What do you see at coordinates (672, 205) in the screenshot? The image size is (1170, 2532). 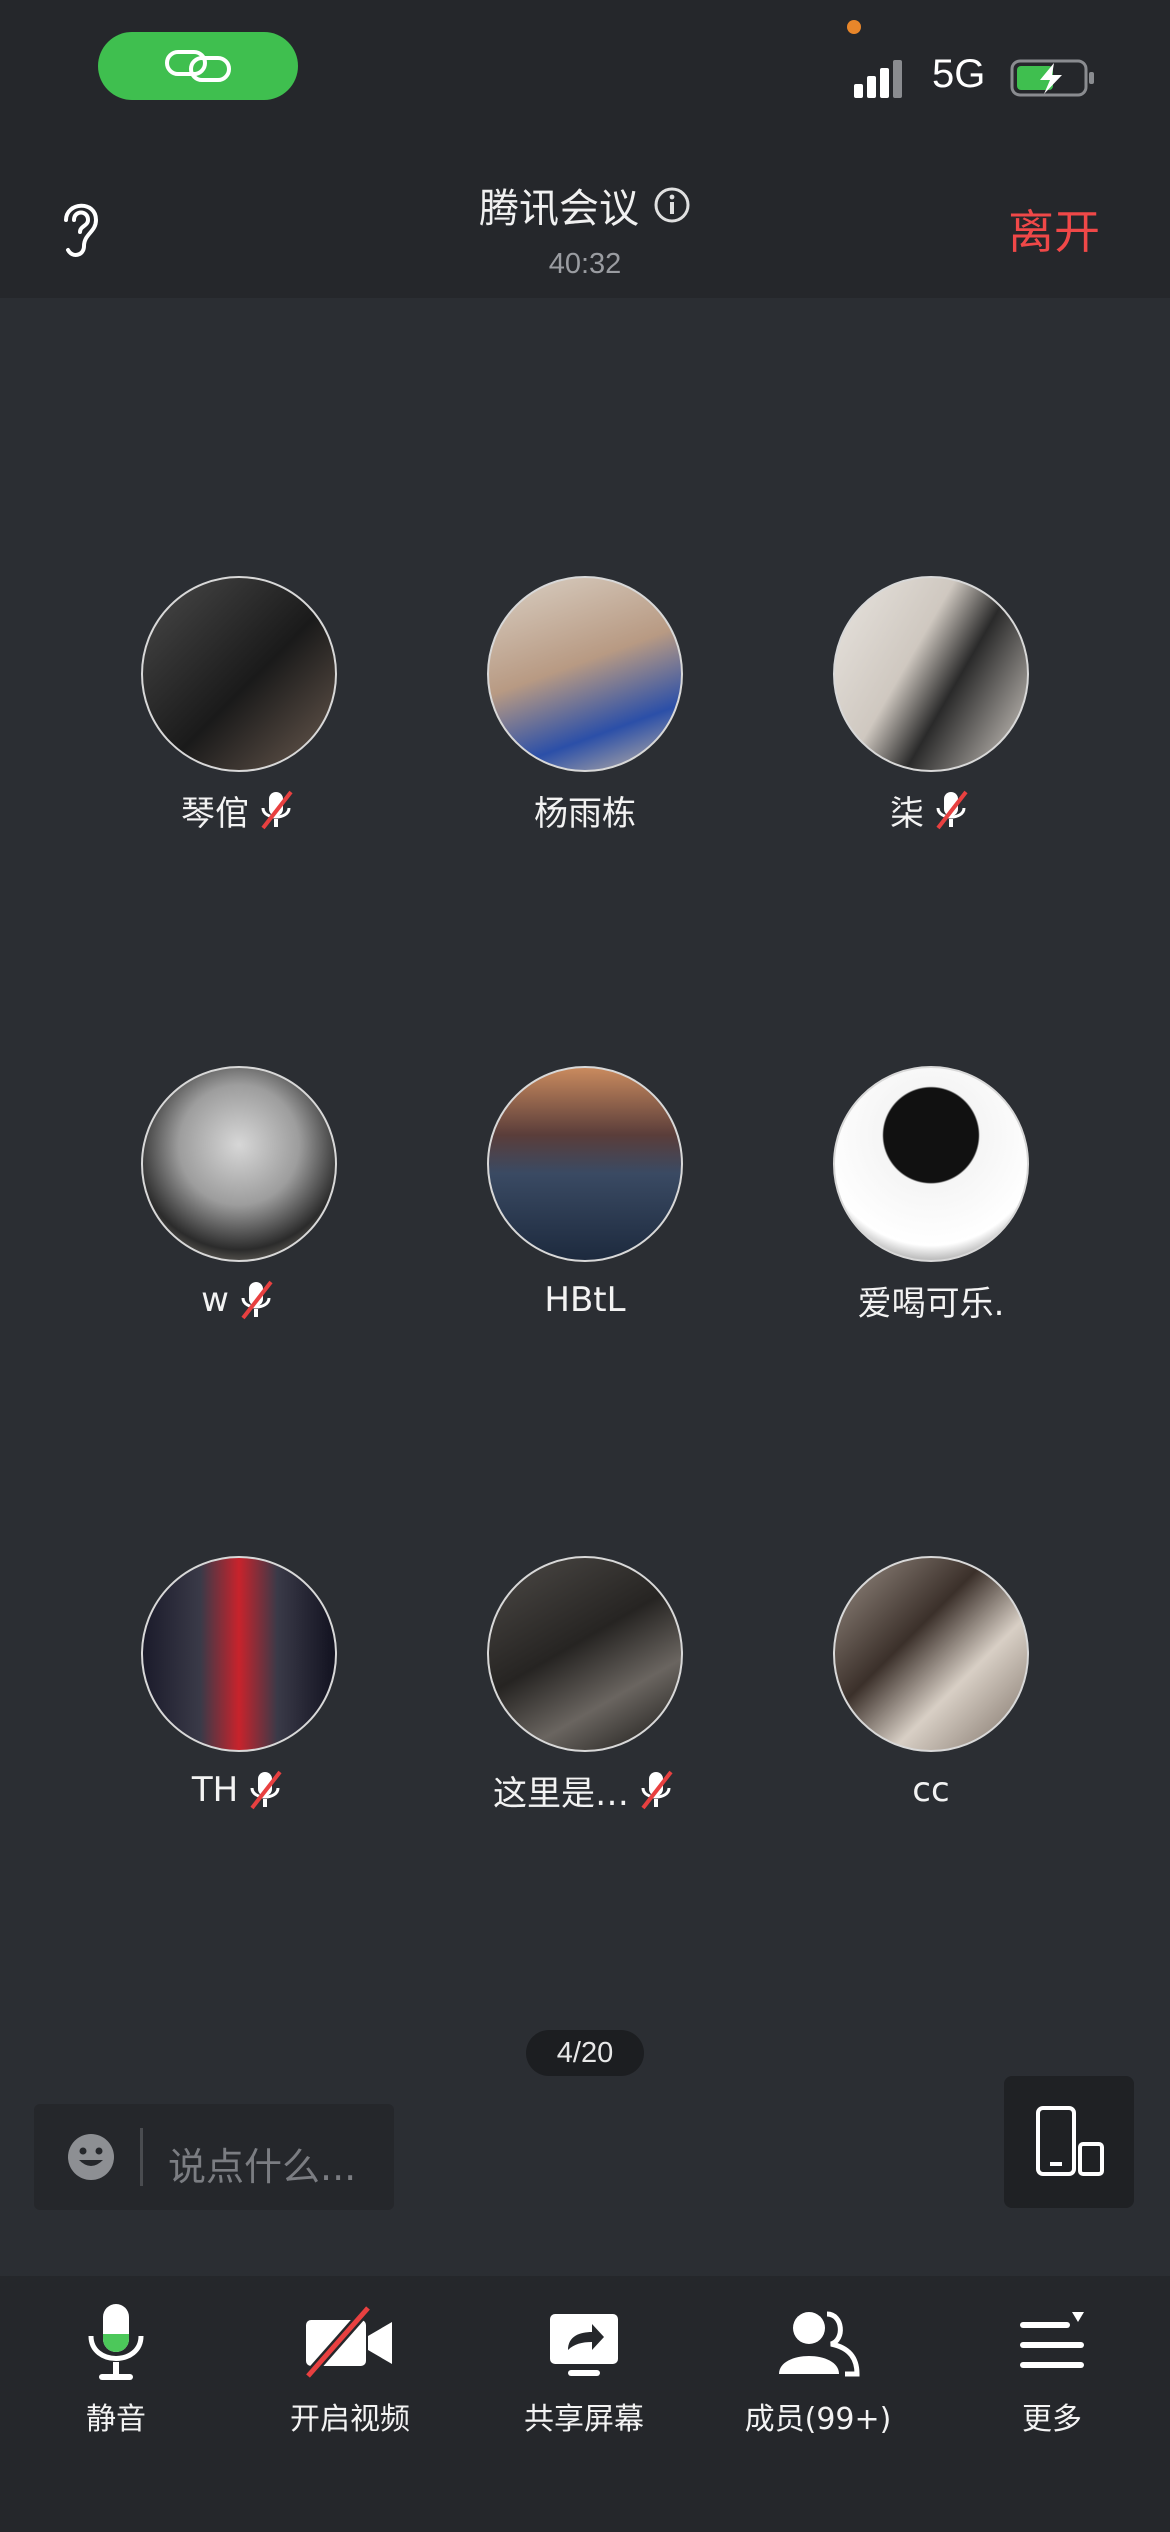 I see `info-icon` at bounding box center [672, 205].